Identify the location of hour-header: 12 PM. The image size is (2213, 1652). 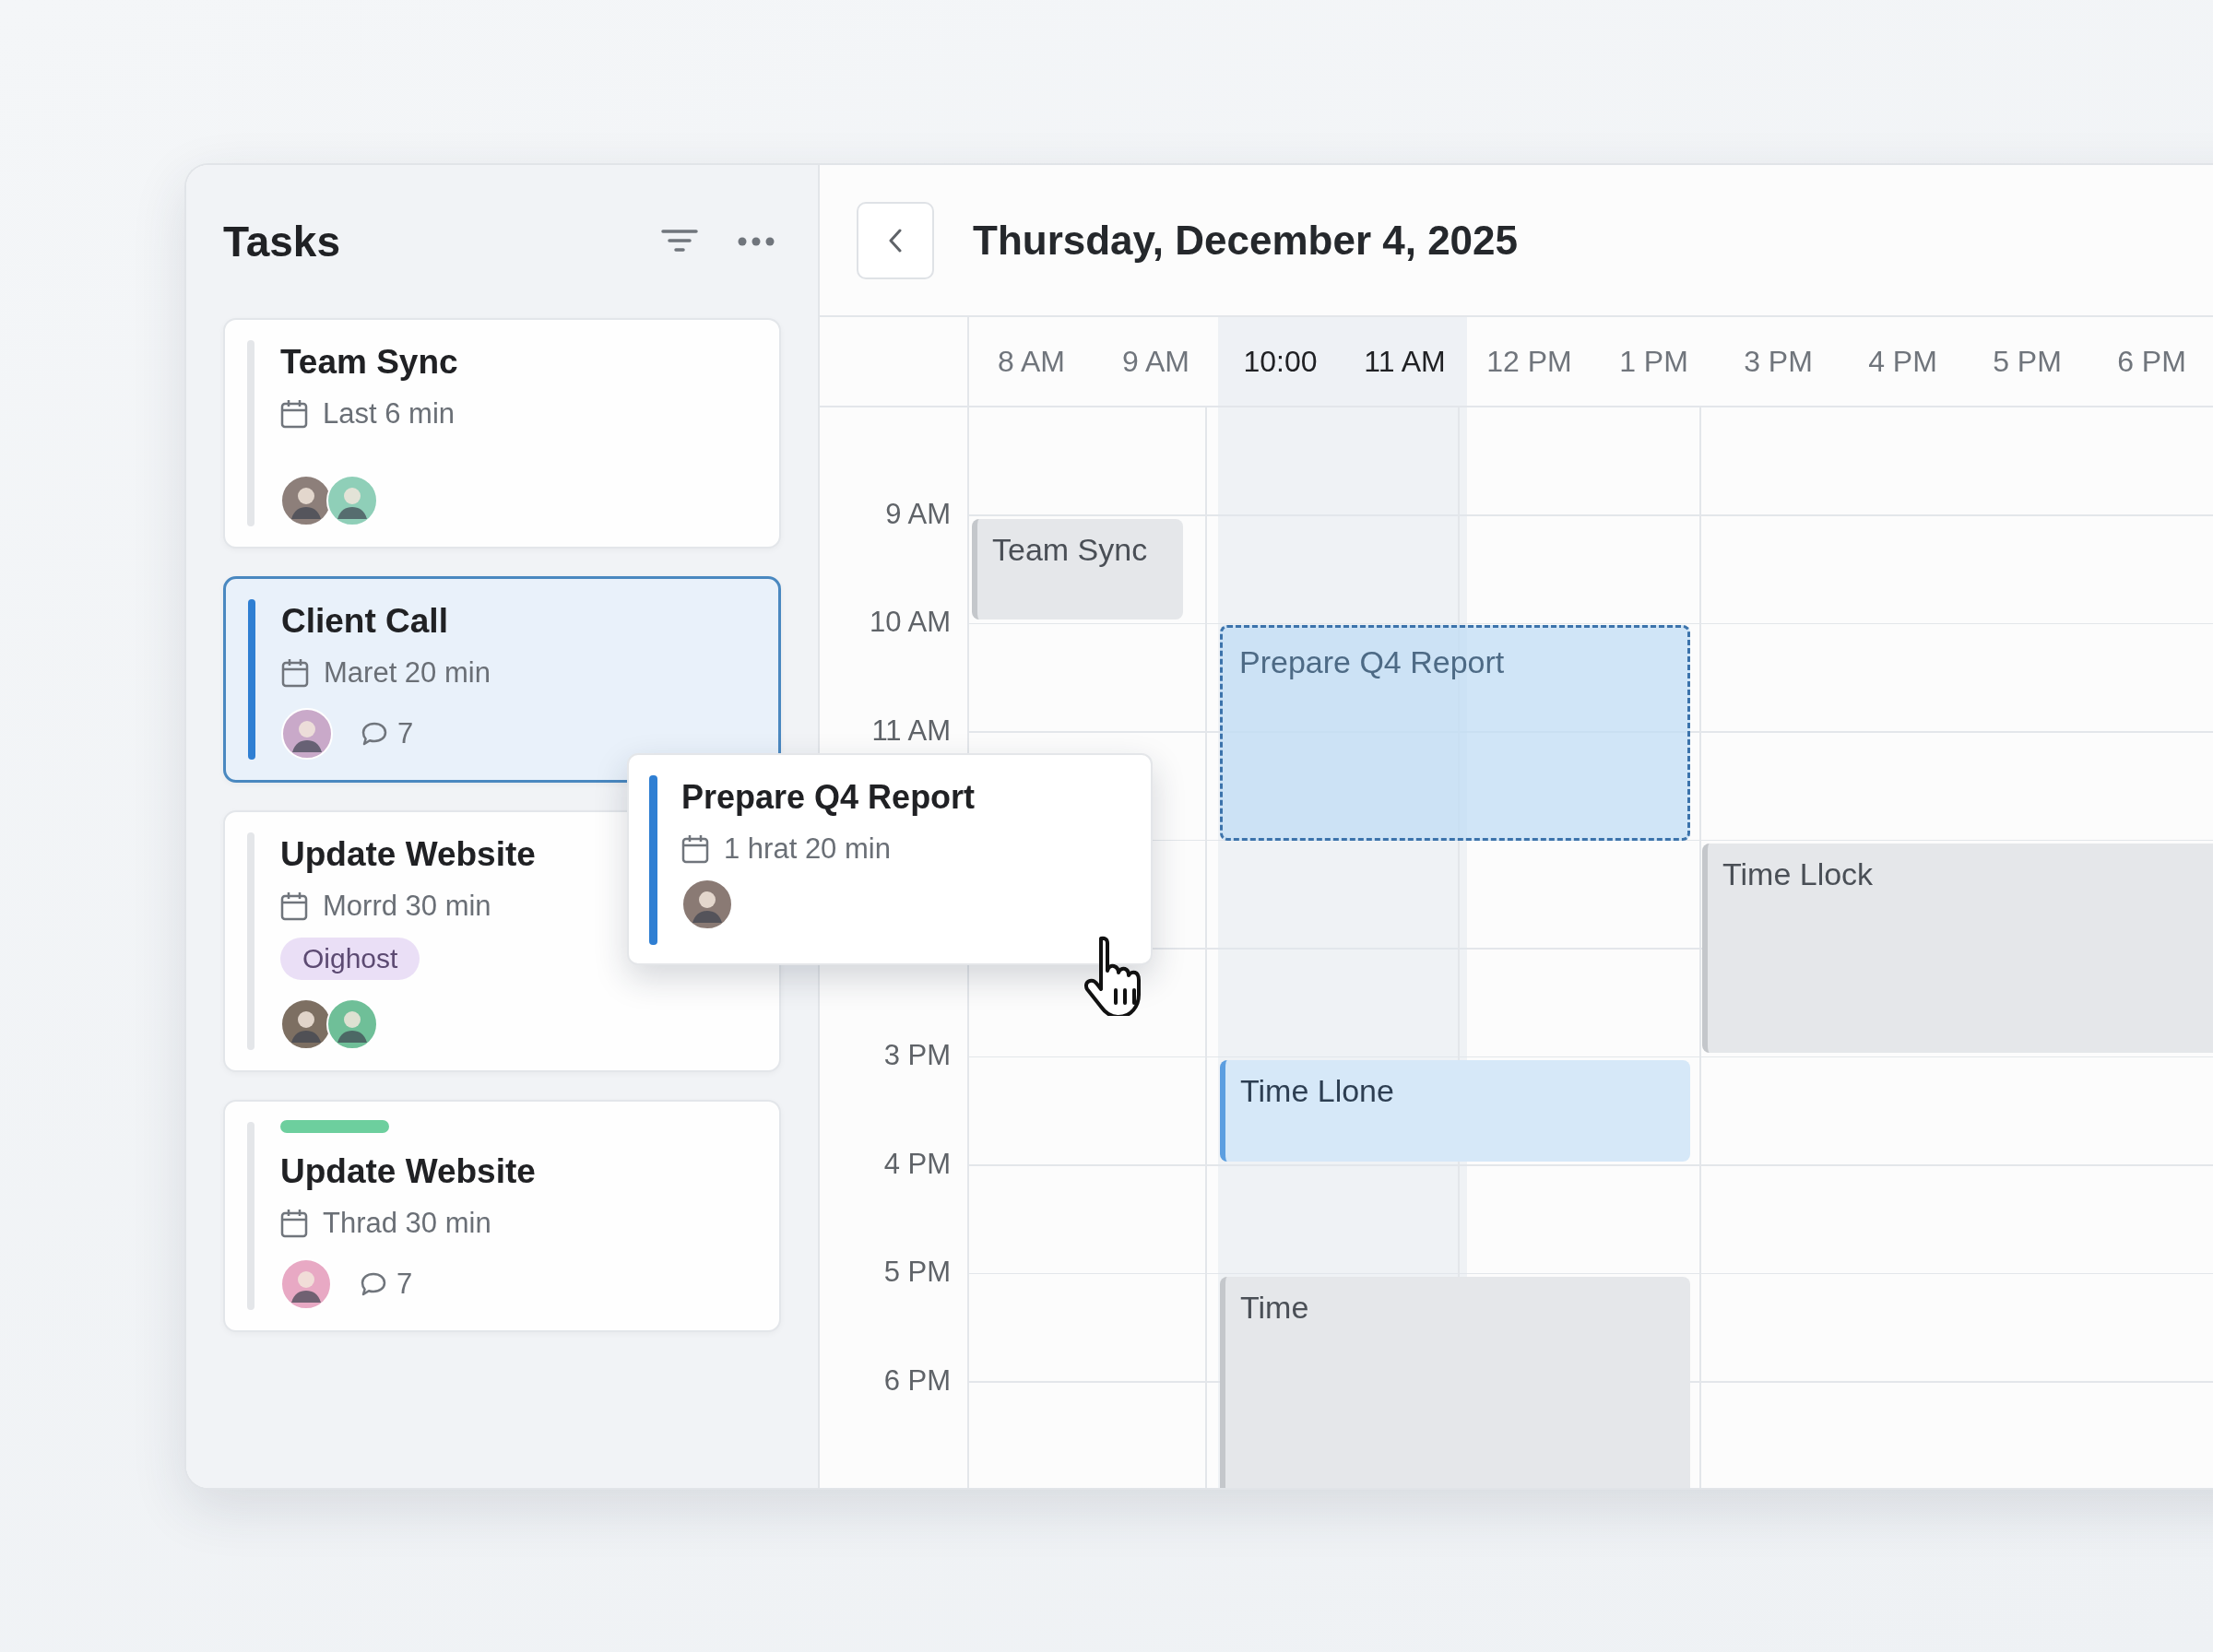
(1529, 361).